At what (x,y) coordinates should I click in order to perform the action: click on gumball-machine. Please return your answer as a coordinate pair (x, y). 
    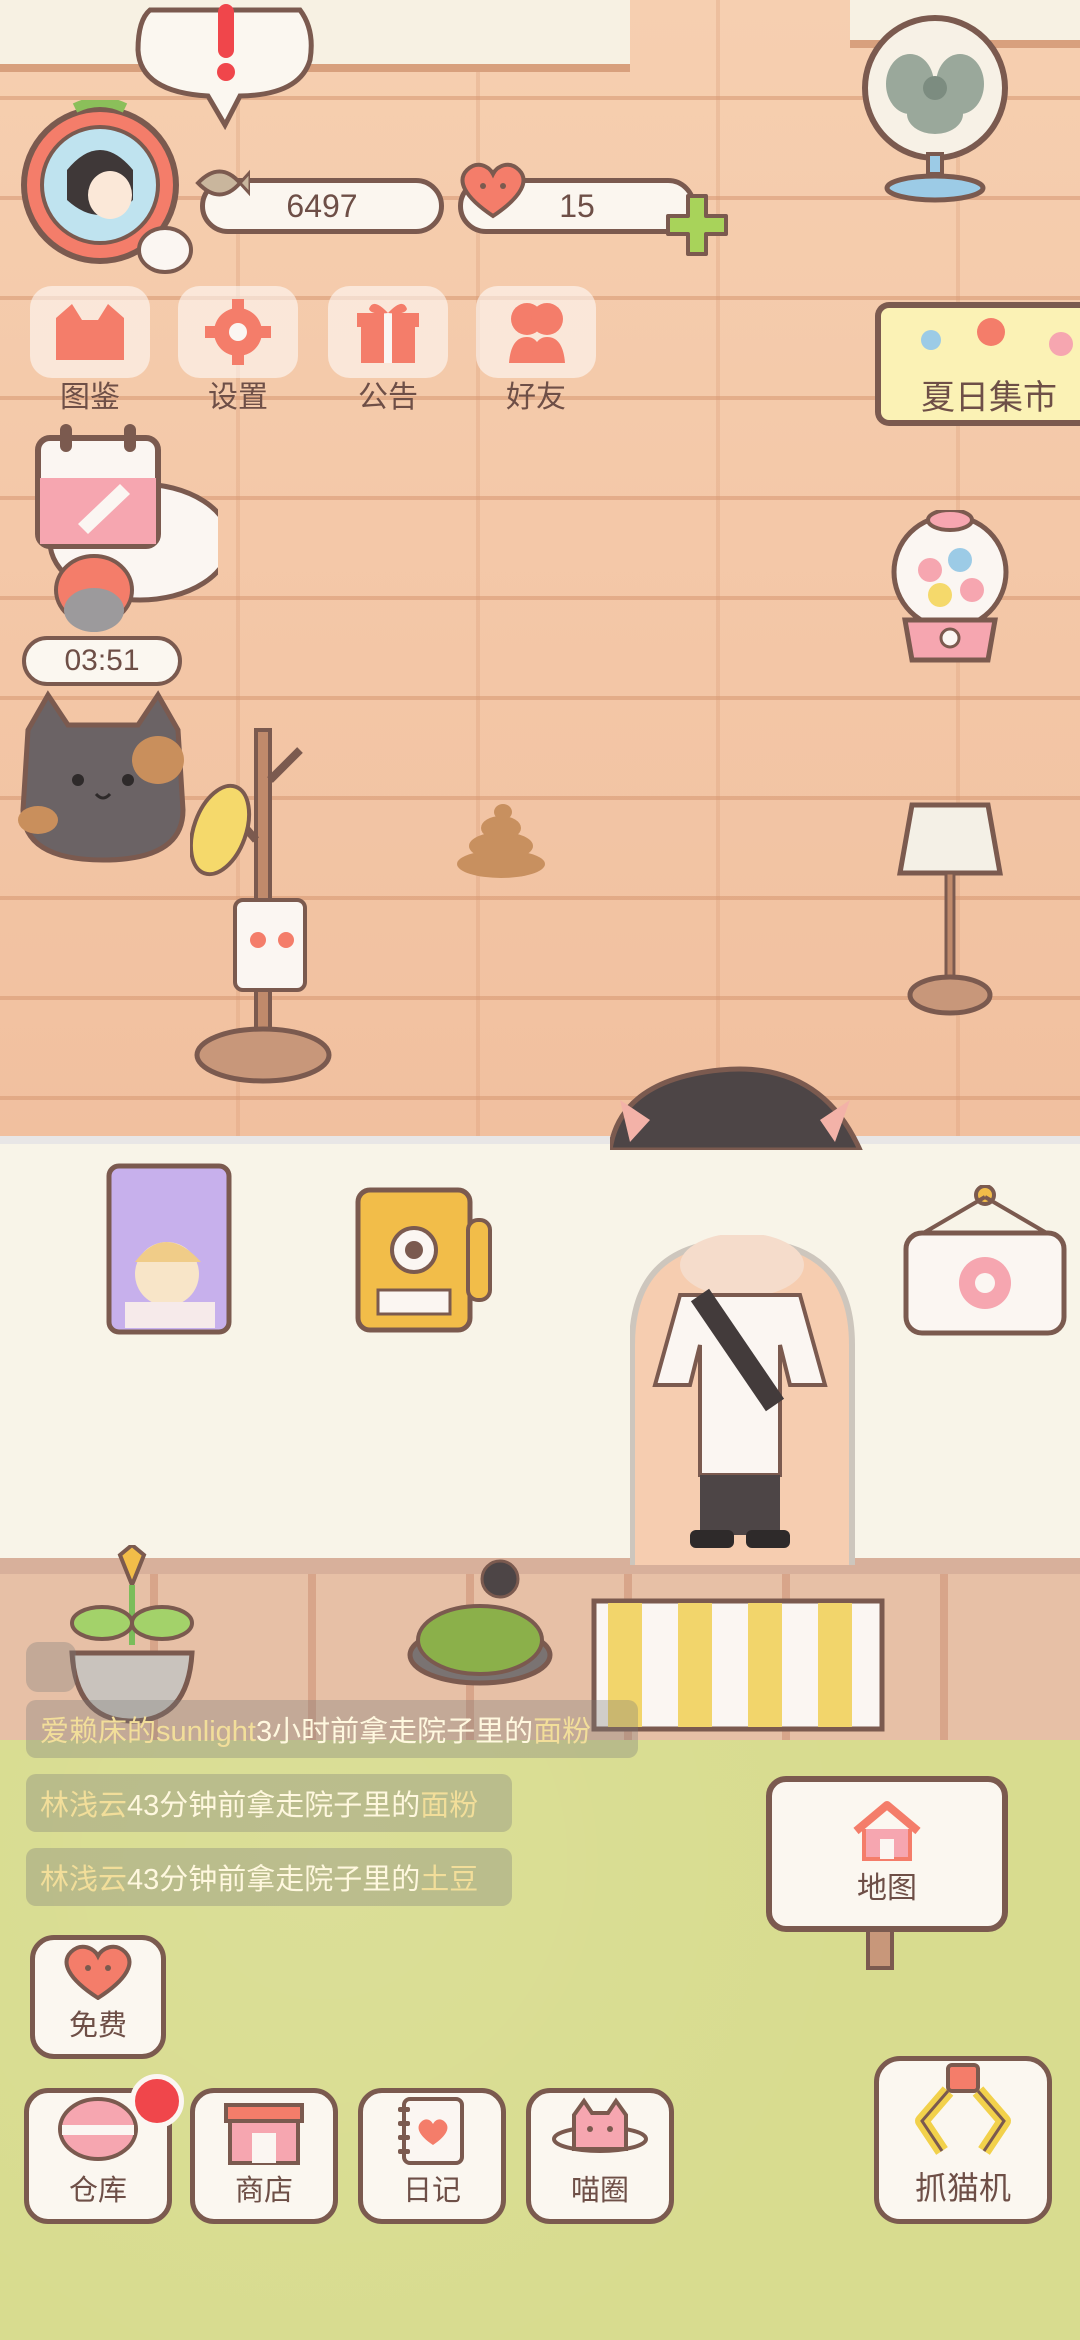
    Looking at the image, I should click on (950, 590).